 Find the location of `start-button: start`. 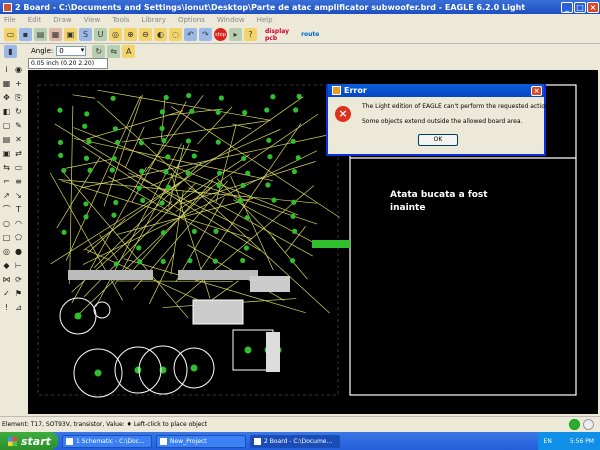

start-button: start is located at coordinates (29, 441).